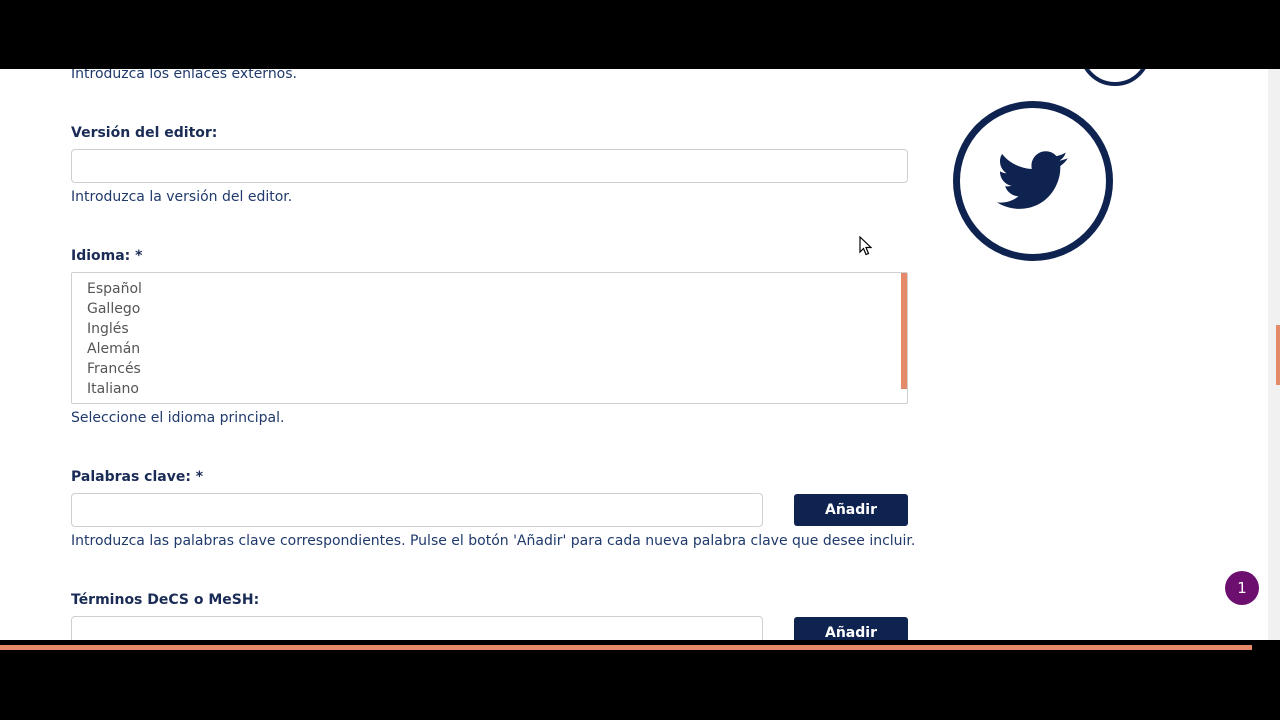 The height and width of the screenshot is (720, 1280). What do you see at coordinates (182, 197) in the screenshot?
I see `editor-version-help: Introduzca la versión del editor.` at bounding box center [182, 197].